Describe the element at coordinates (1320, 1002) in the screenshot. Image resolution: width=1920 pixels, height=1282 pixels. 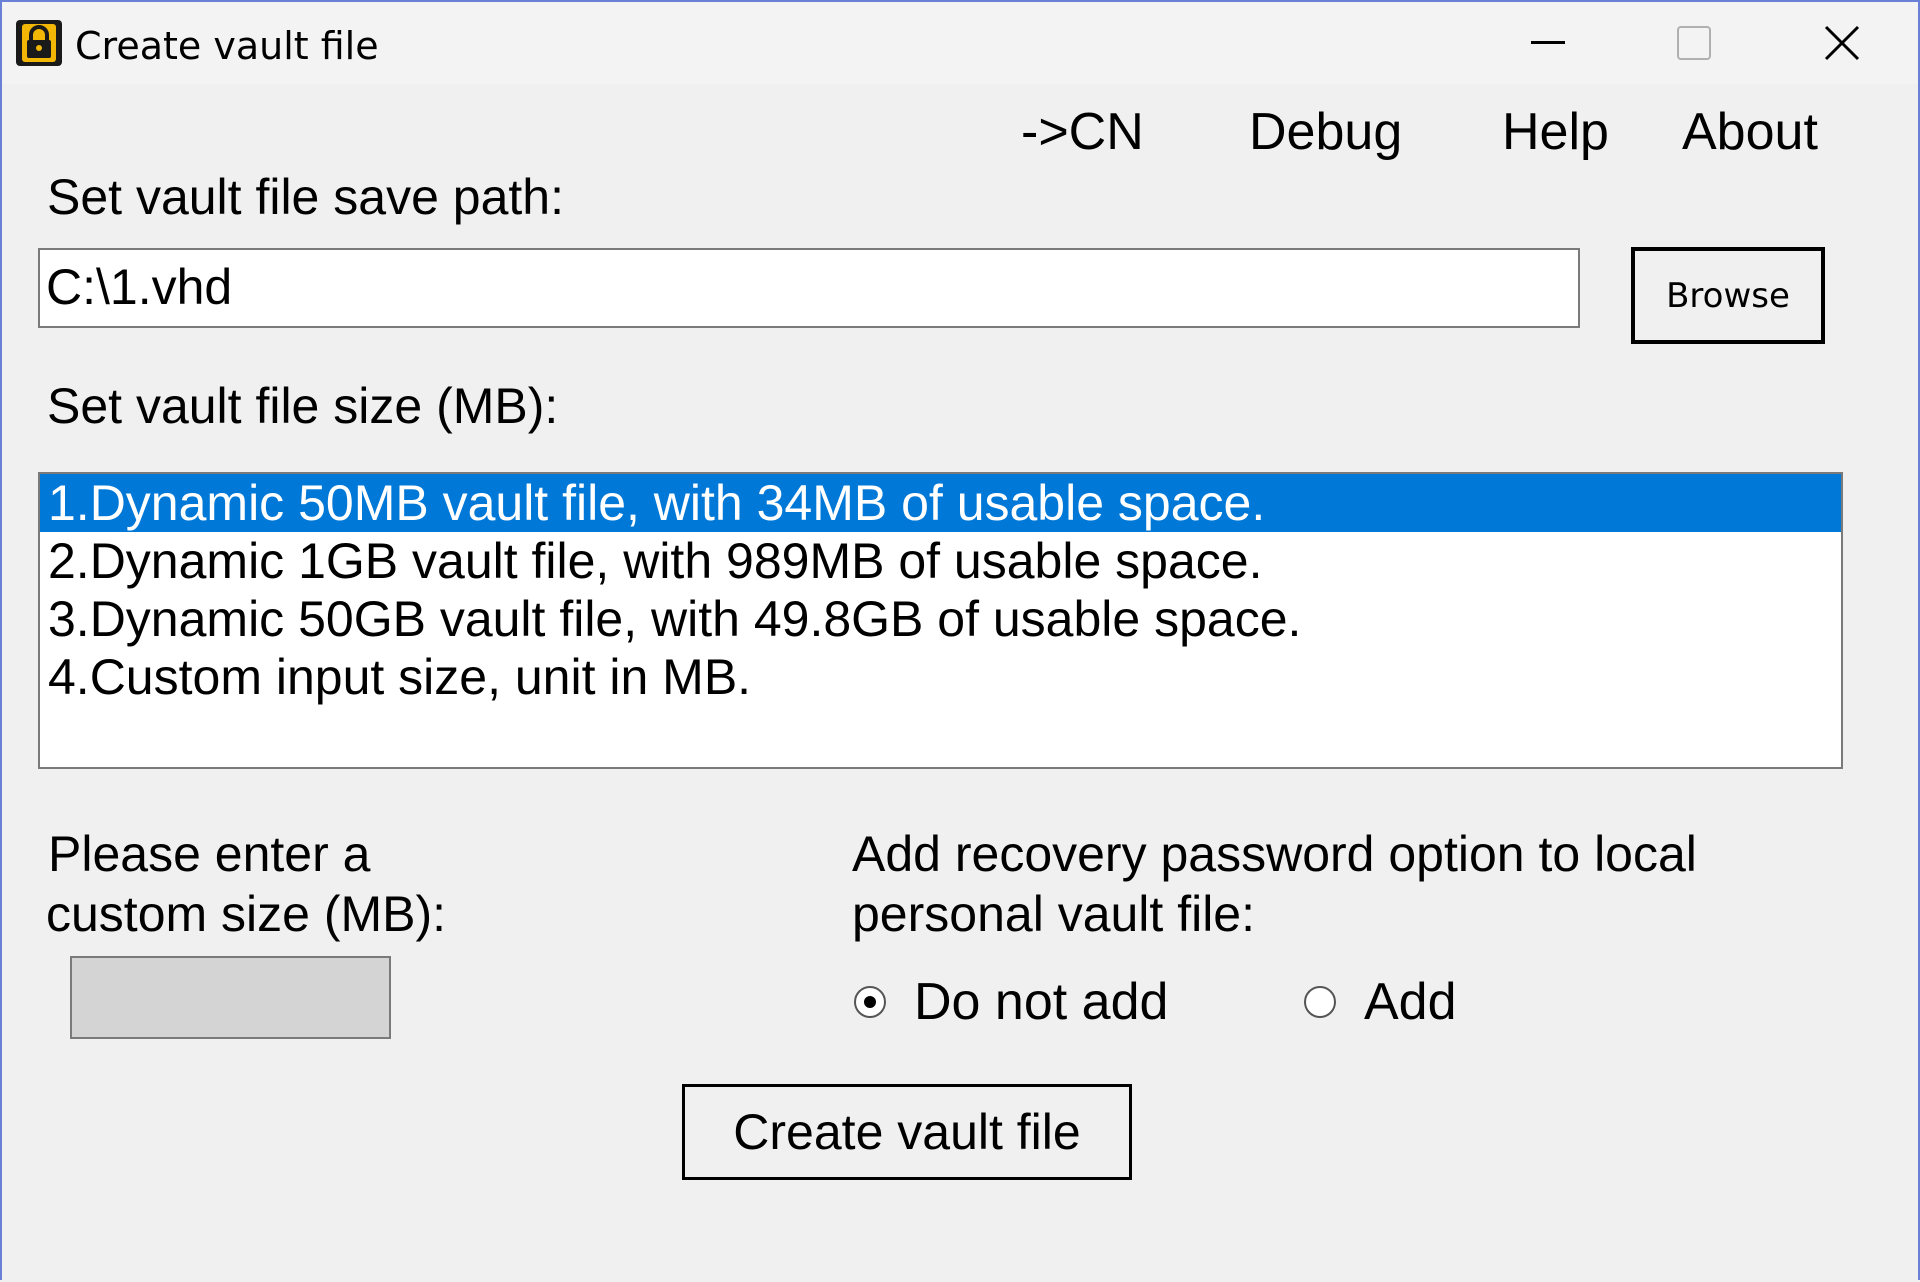
I see `radio-unchecked-icon` at that location.